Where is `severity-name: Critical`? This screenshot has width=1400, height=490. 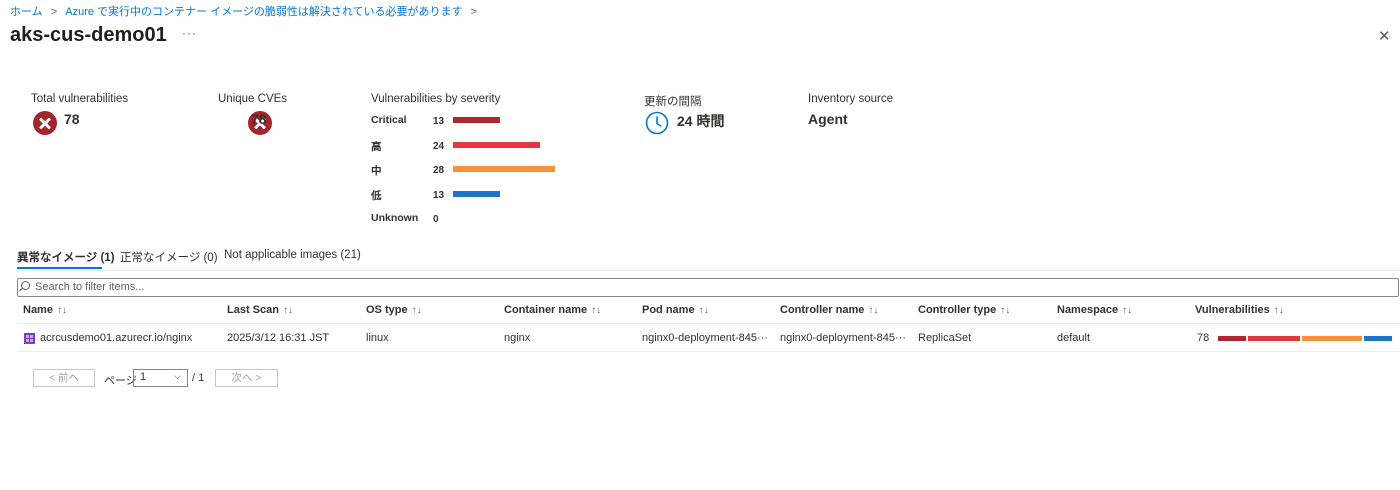
severity-name: Critical is located at coordinates (389, 120).